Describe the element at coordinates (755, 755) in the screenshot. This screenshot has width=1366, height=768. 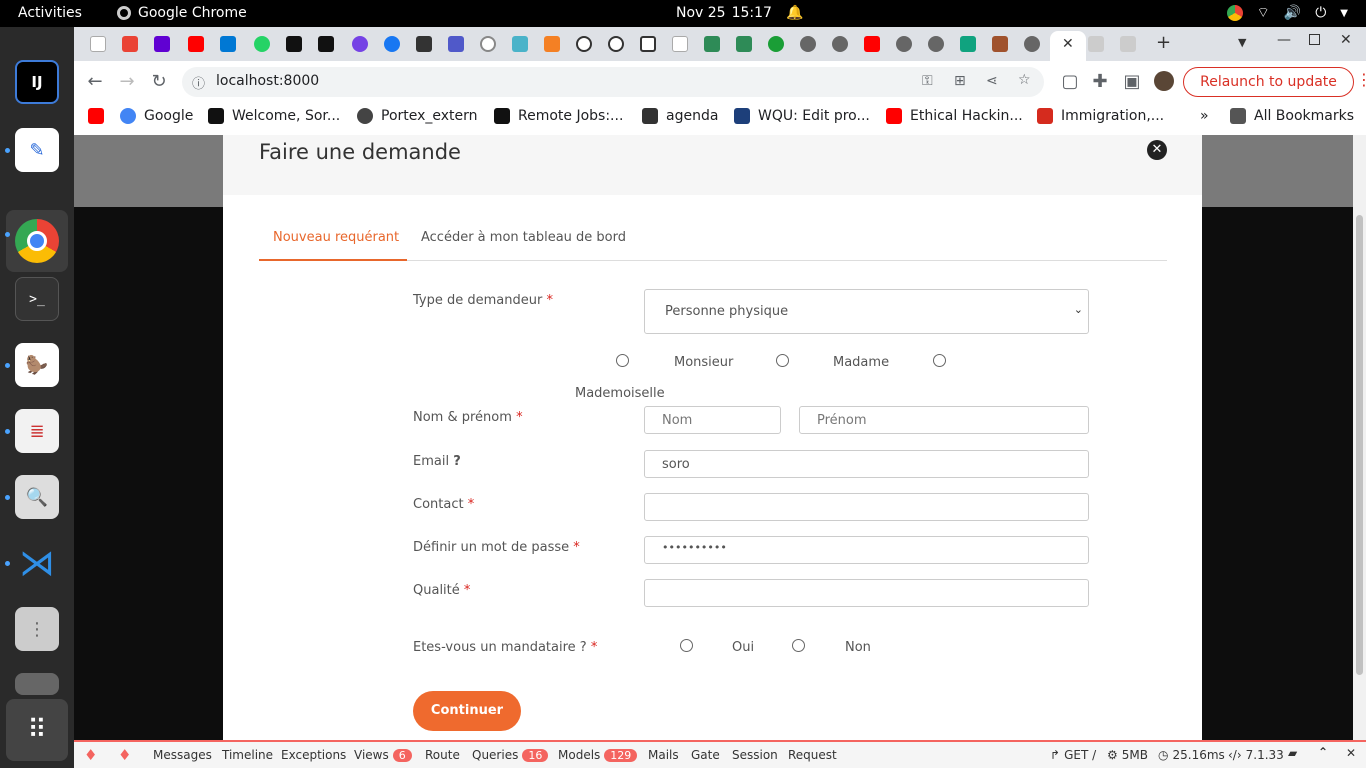
I see `debug-tab-session: Session` at that location.